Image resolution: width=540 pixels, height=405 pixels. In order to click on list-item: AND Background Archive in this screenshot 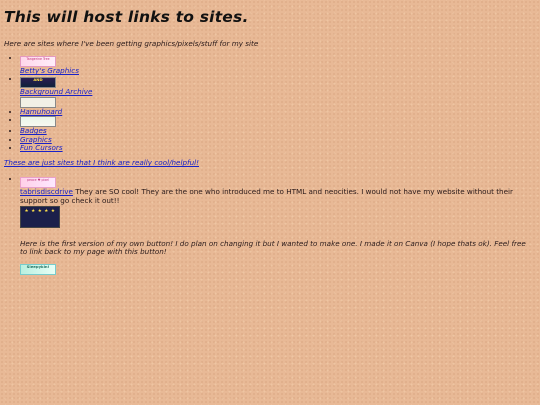, I will do `click(277, 85)`.